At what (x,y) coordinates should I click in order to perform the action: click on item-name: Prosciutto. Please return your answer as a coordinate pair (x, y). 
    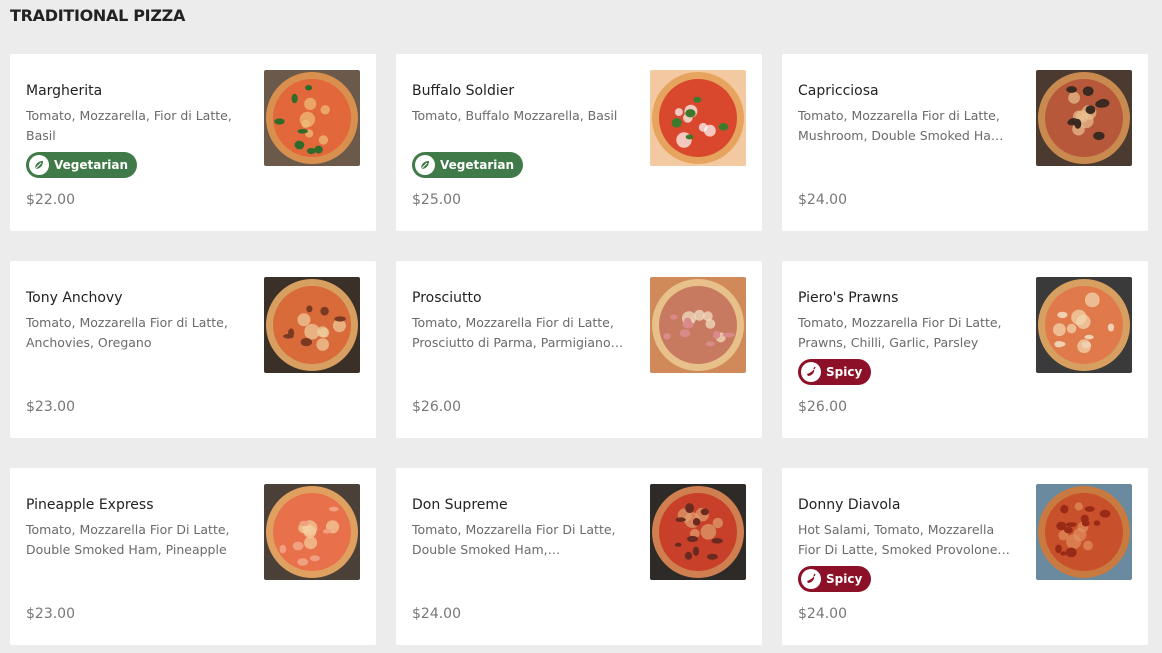
    Looking at the image, I should click on (447, 298).